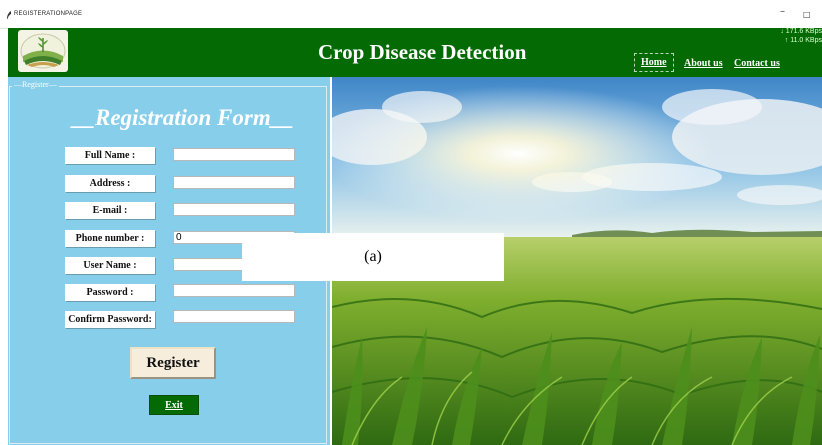  I want to click on nav-about-link: About us, so click(703, 63).